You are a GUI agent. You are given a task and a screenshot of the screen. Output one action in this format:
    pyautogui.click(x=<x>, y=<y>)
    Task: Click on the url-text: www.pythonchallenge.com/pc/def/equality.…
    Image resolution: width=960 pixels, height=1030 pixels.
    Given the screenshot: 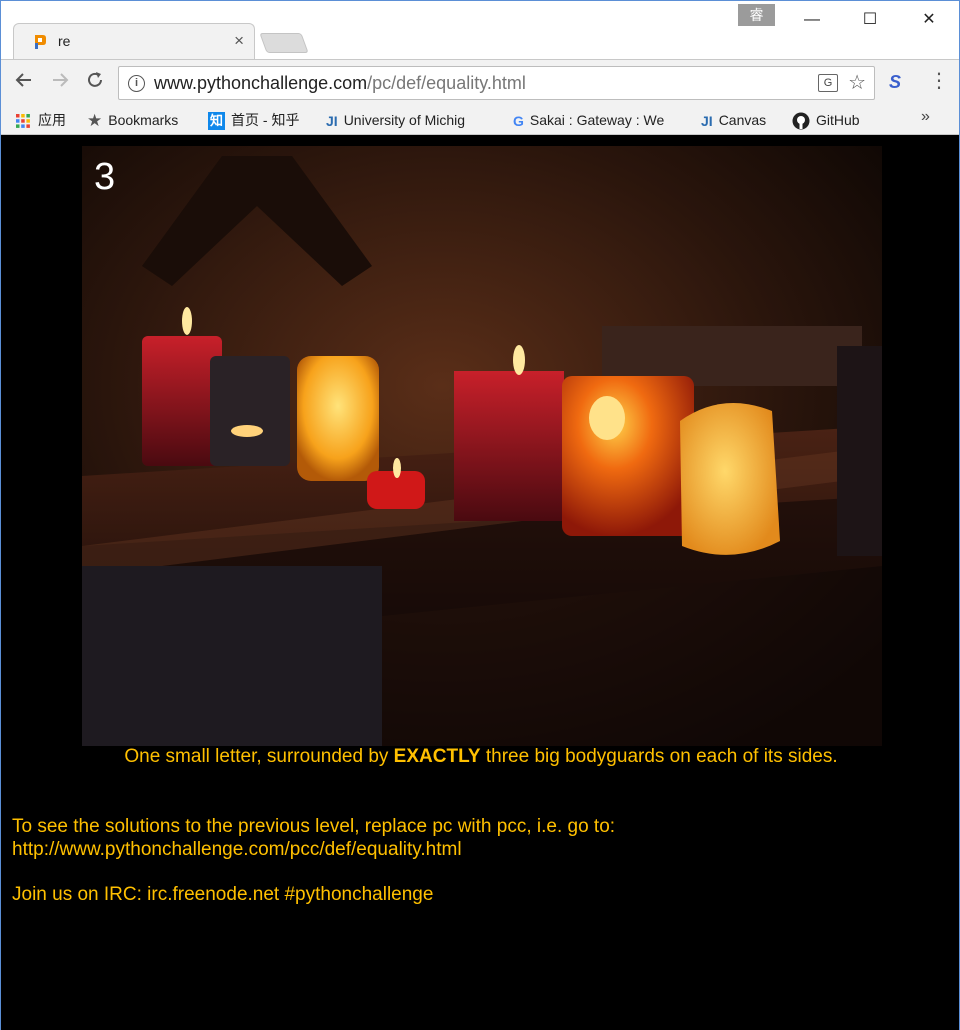 What is the action you would take?
    pyautogui.click(x=340, y=83)
    